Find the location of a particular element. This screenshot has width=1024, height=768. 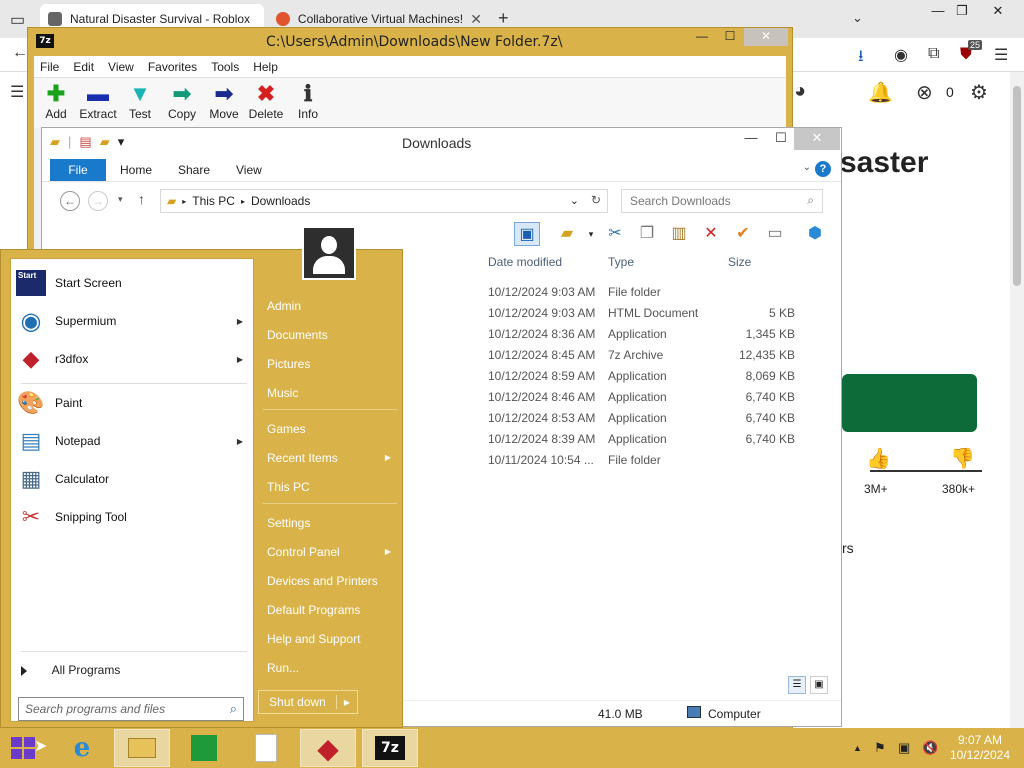

tab-file: File is located at coordinates (78, 170).